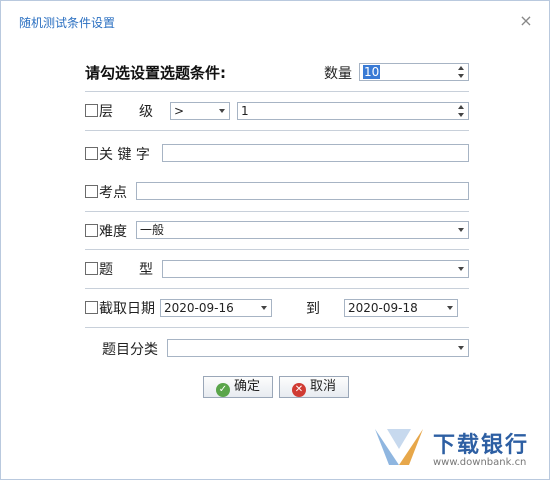 This screenshot has height=480, width=550. I want to click on date-to-label: 到, so click(313, 309).